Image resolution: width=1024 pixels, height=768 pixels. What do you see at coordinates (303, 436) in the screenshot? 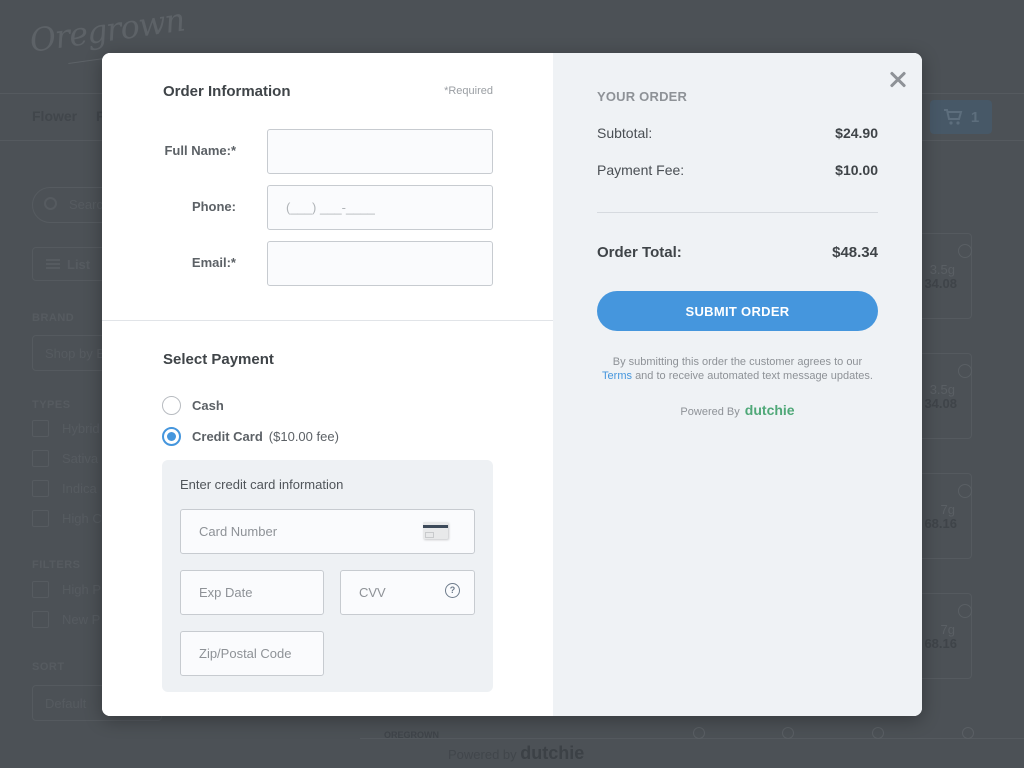
I see `credit-card-fee: ($10.00 fee)` at bounding box center [303, 436].